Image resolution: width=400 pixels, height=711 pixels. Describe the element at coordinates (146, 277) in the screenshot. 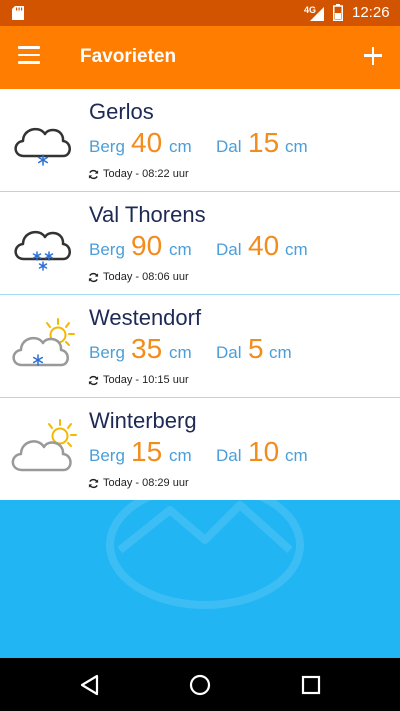

I see `last-updated: Today - 08:06 uur` at that location.